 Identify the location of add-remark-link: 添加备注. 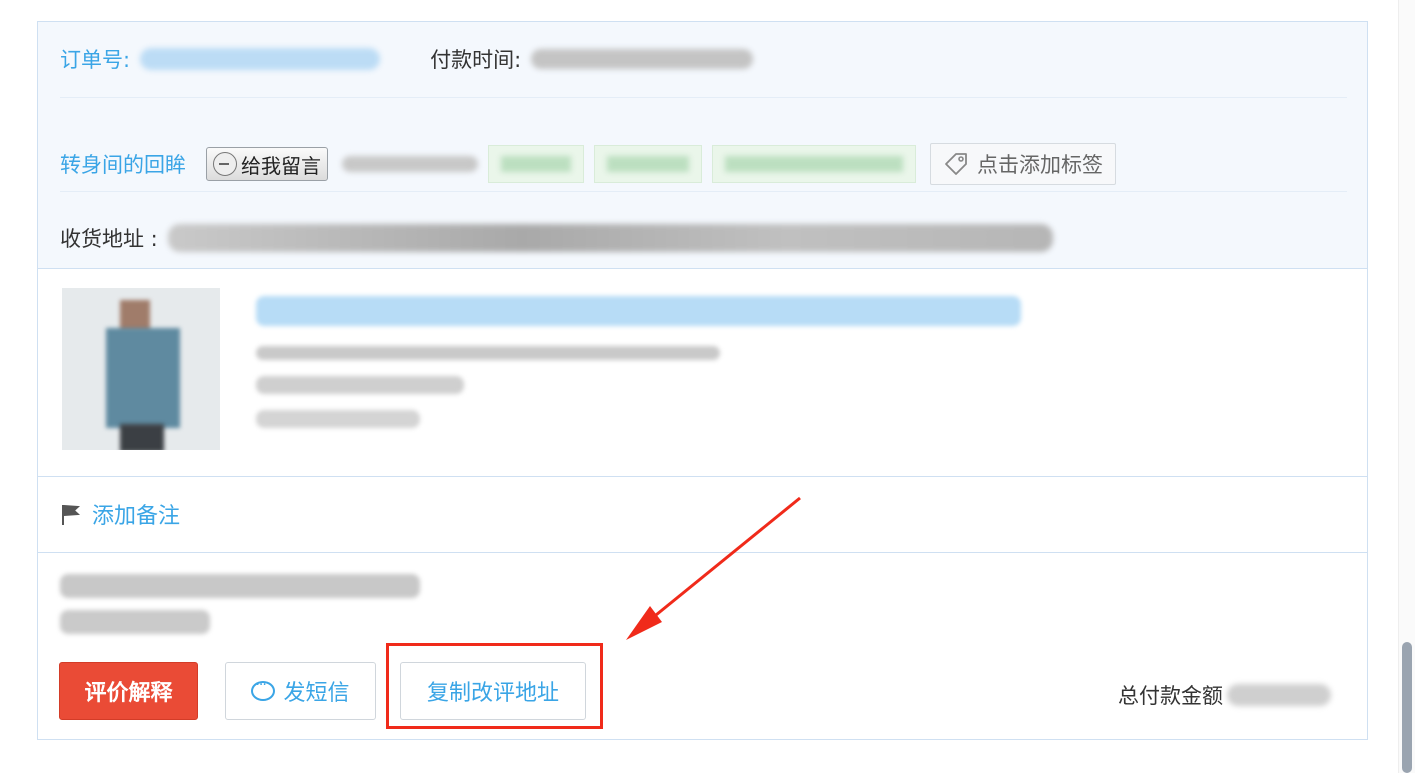
(136, 514).